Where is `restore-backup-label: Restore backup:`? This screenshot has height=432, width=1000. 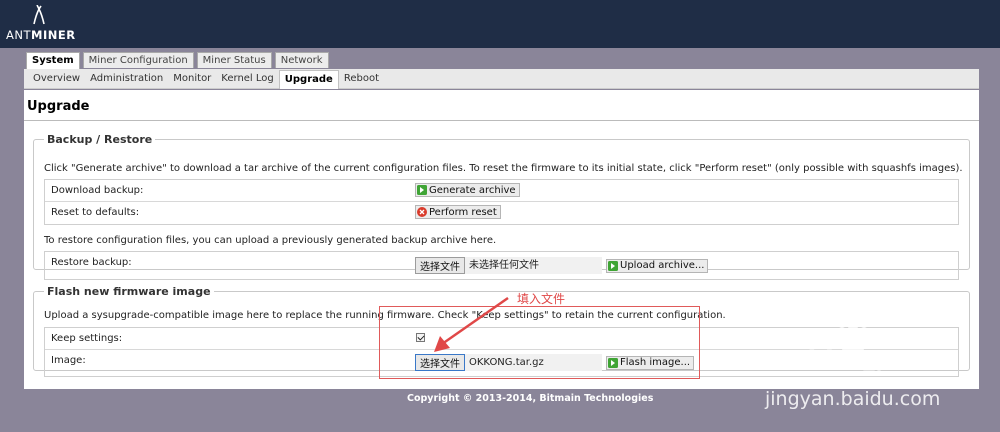
restore-backup-label: Restore backup: is located at coordinates (91, 262).